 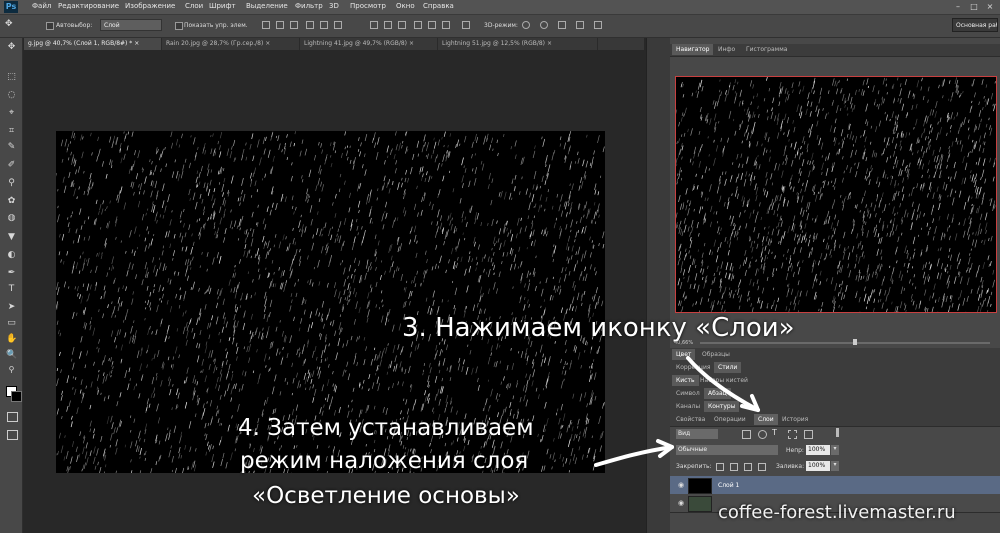 What do you see at coordinates (634, 453) in the screenshot?
I see `arrow-to-blend-mode` at bounding box center [634, 453].